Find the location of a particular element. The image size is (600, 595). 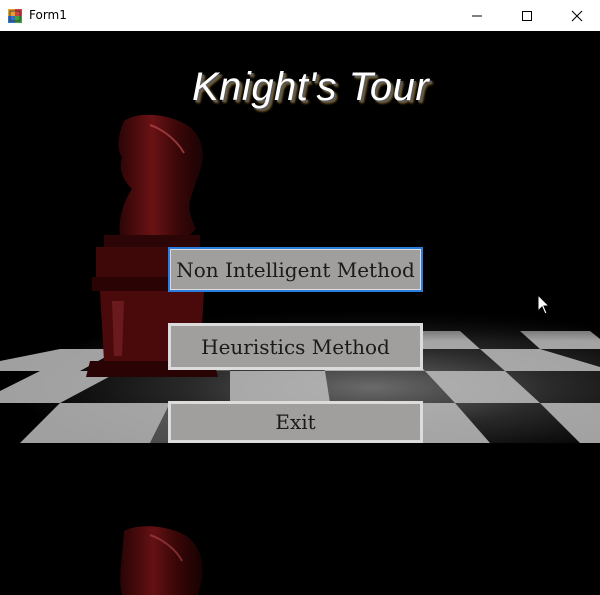

game-title: Knight's Tour is located at coordinates (311, 87).